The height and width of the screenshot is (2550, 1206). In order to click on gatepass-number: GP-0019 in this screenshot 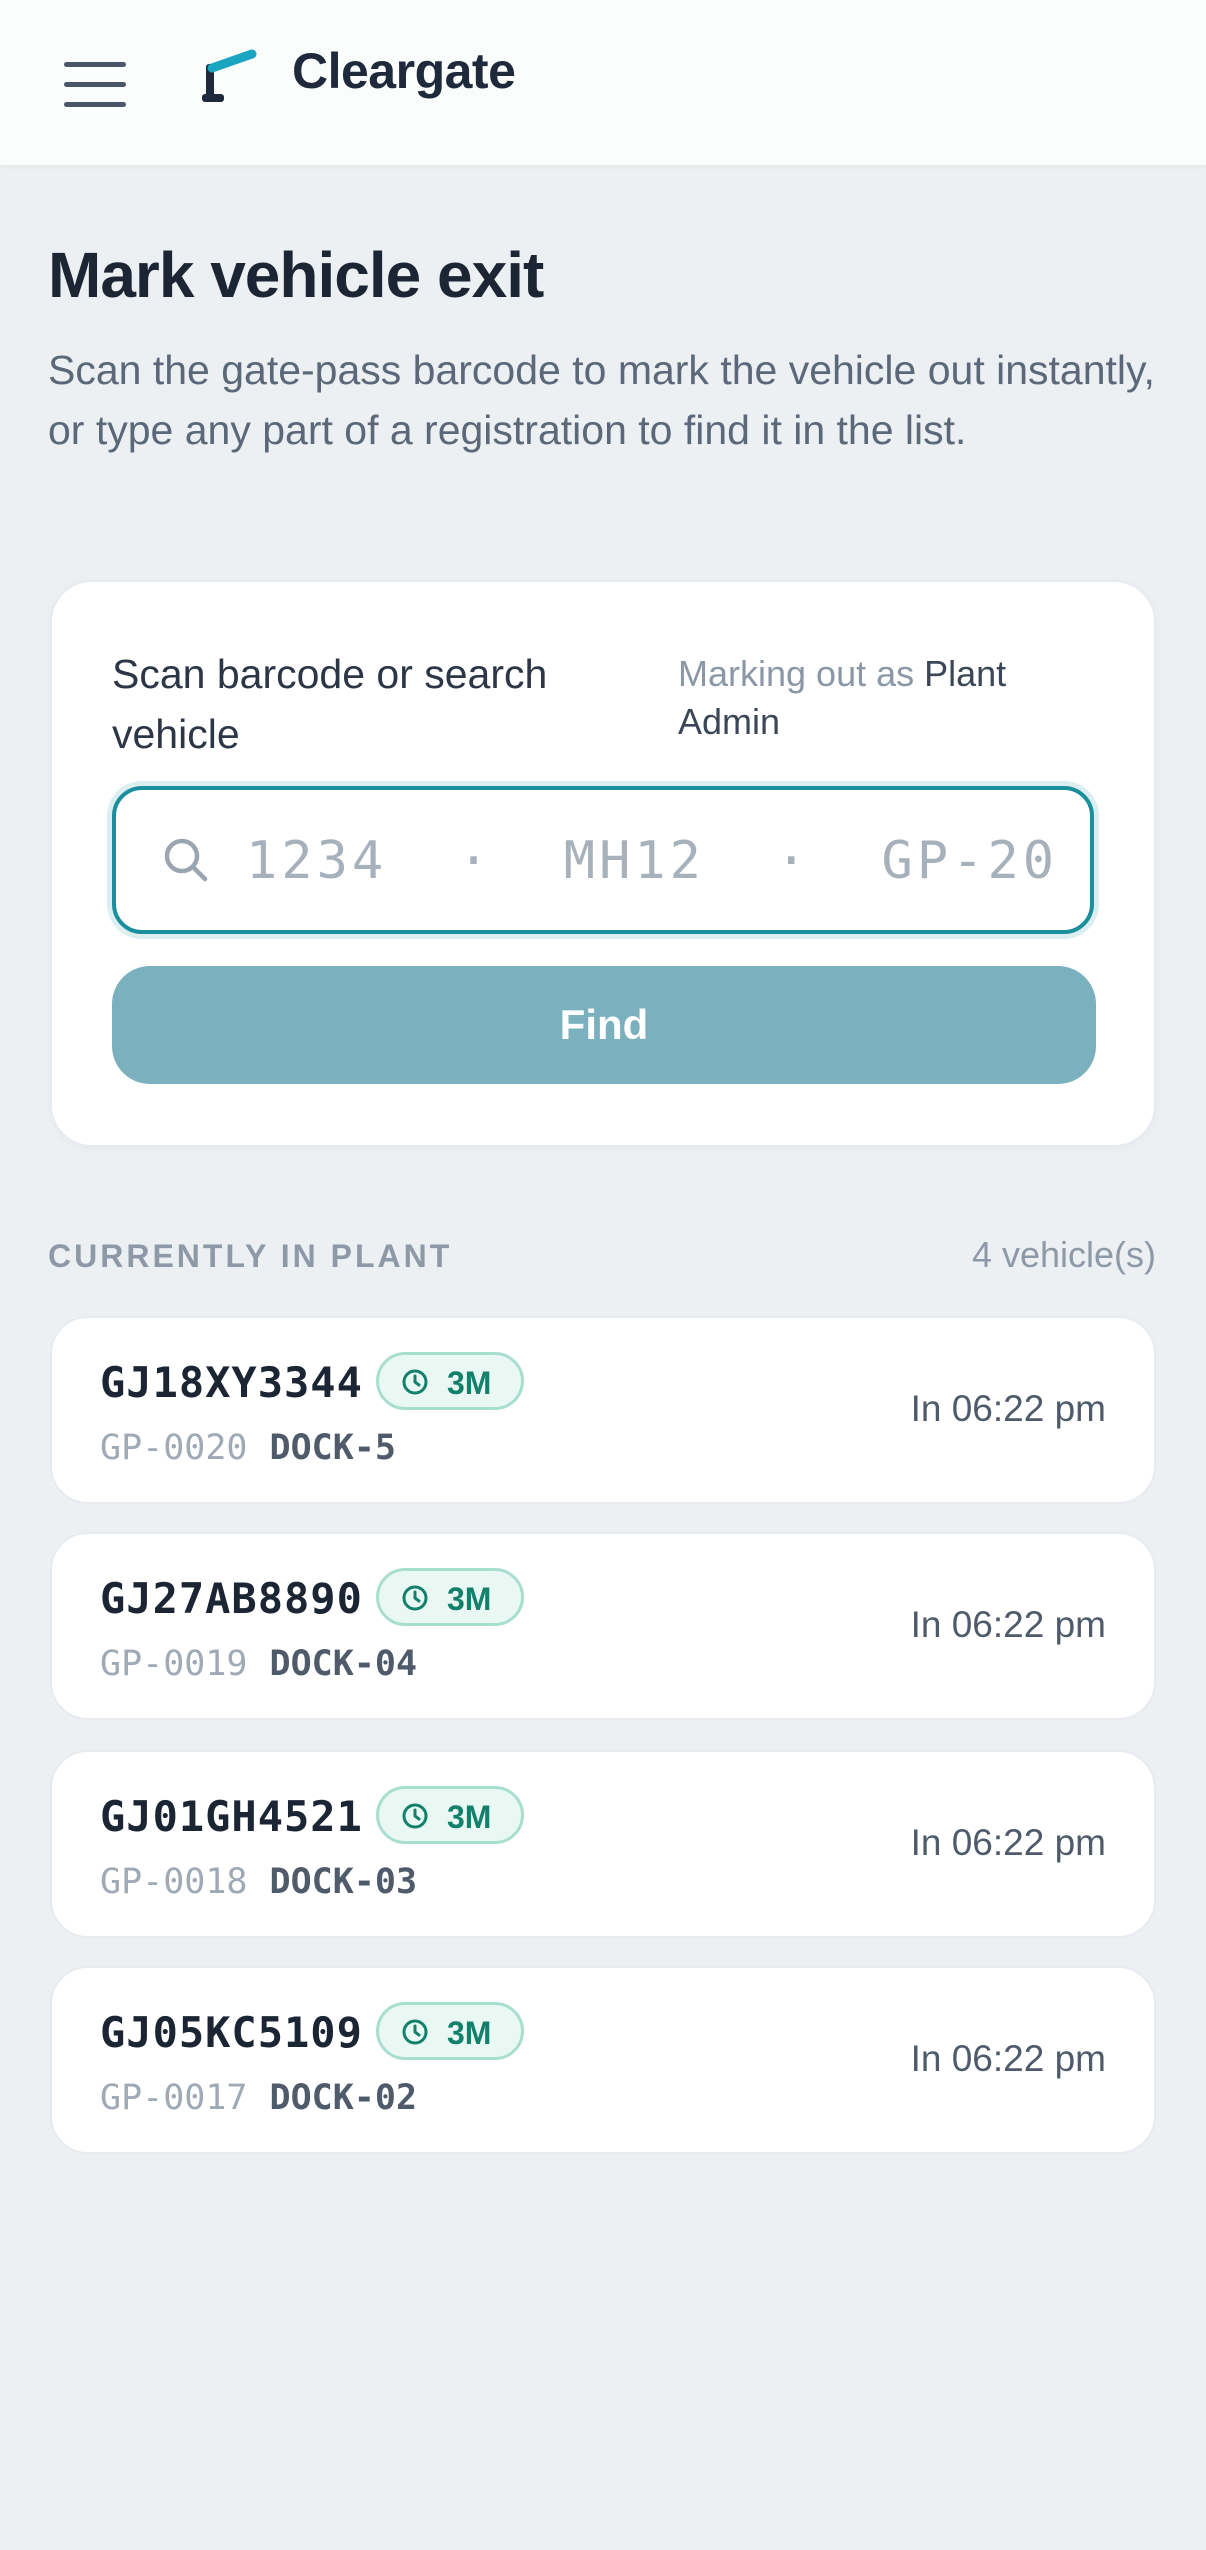, I will do `click(174, 1664)`.